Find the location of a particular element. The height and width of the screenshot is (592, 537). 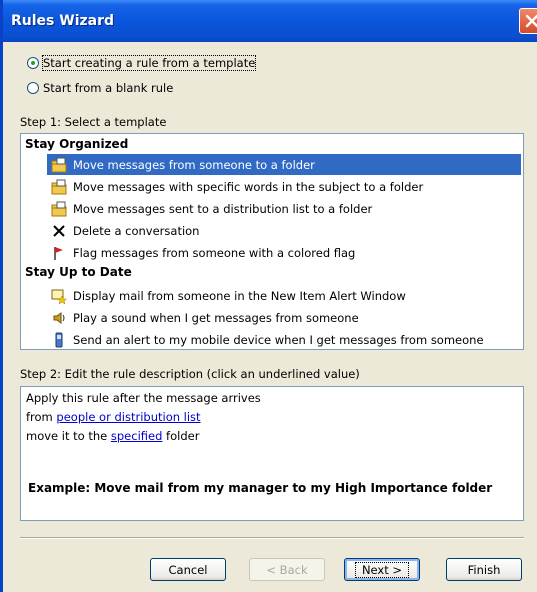

radio-blank is located at coordinates (33, 88).